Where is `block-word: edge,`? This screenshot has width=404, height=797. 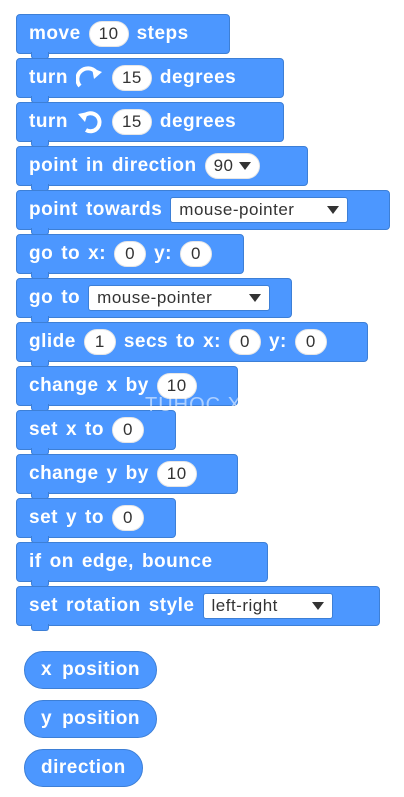 block-word: edge, is located at coordinates (107, 561).